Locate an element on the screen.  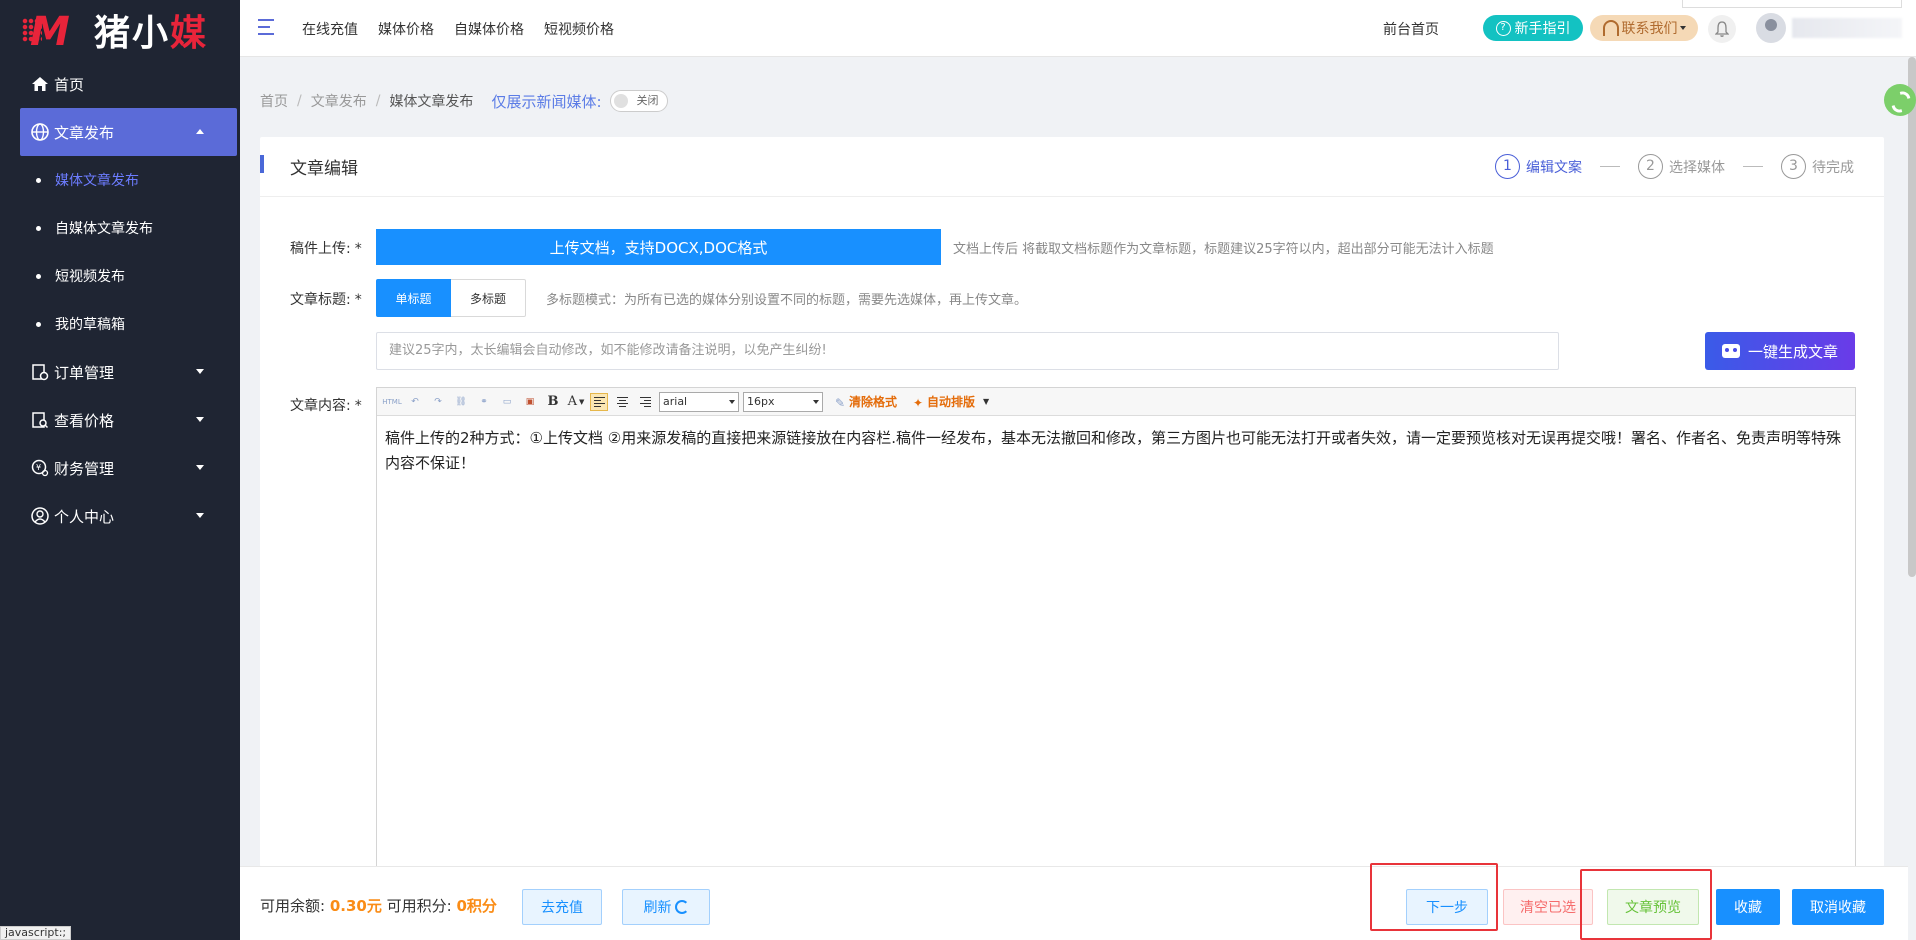
breadcrumb-home: 首页 is located at coordinates (274, 101).